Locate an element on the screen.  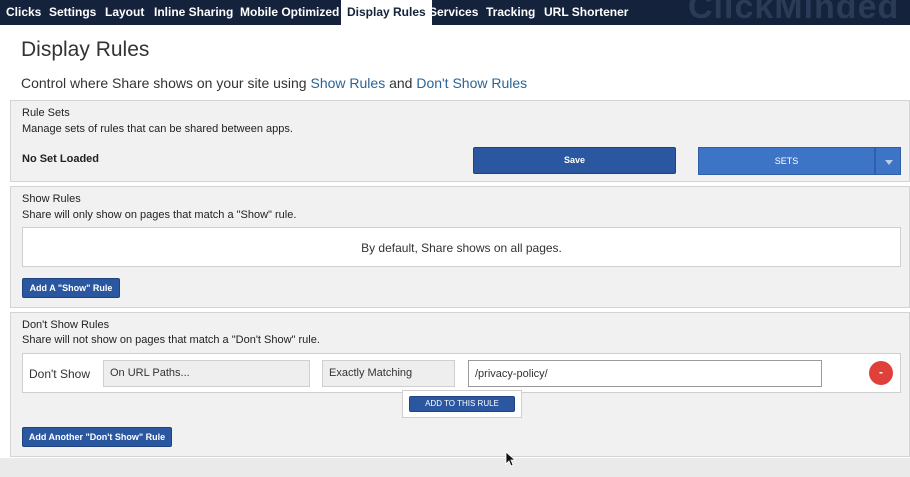
rule-type-label: Don't Show is located at coordinates (59, 374).